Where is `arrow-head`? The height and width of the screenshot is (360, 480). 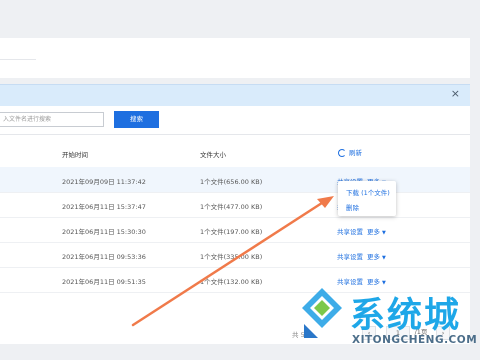 arrow-head is located at coordinates (325, 202).